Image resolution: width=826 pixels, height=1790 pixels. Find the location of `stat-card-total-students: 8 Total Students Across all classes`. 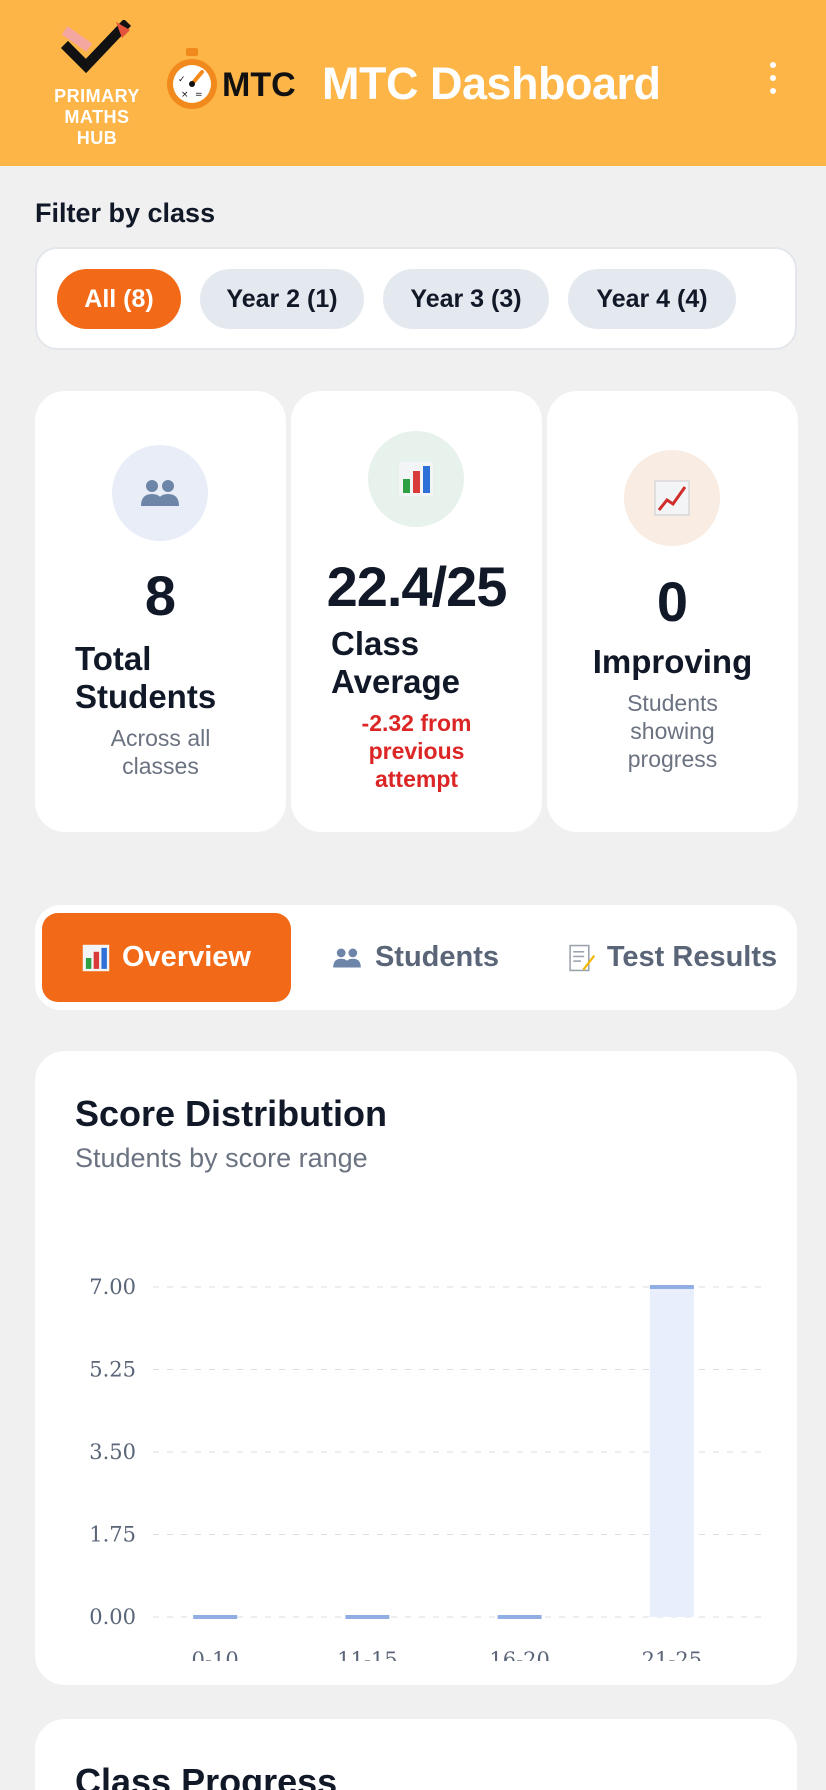

stat-card-total-students: 8 Total Students Across all classes is located at coordinates (160, 611).